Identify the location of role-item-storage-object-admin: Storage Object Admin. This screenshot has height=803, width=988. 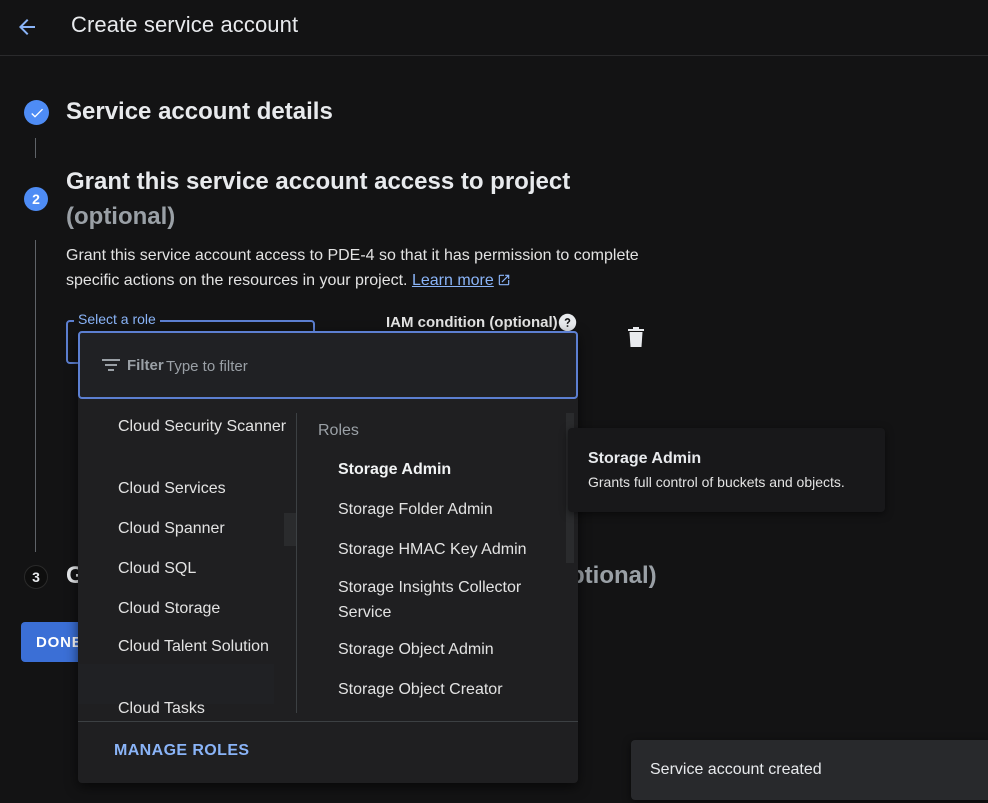
(448, 649).